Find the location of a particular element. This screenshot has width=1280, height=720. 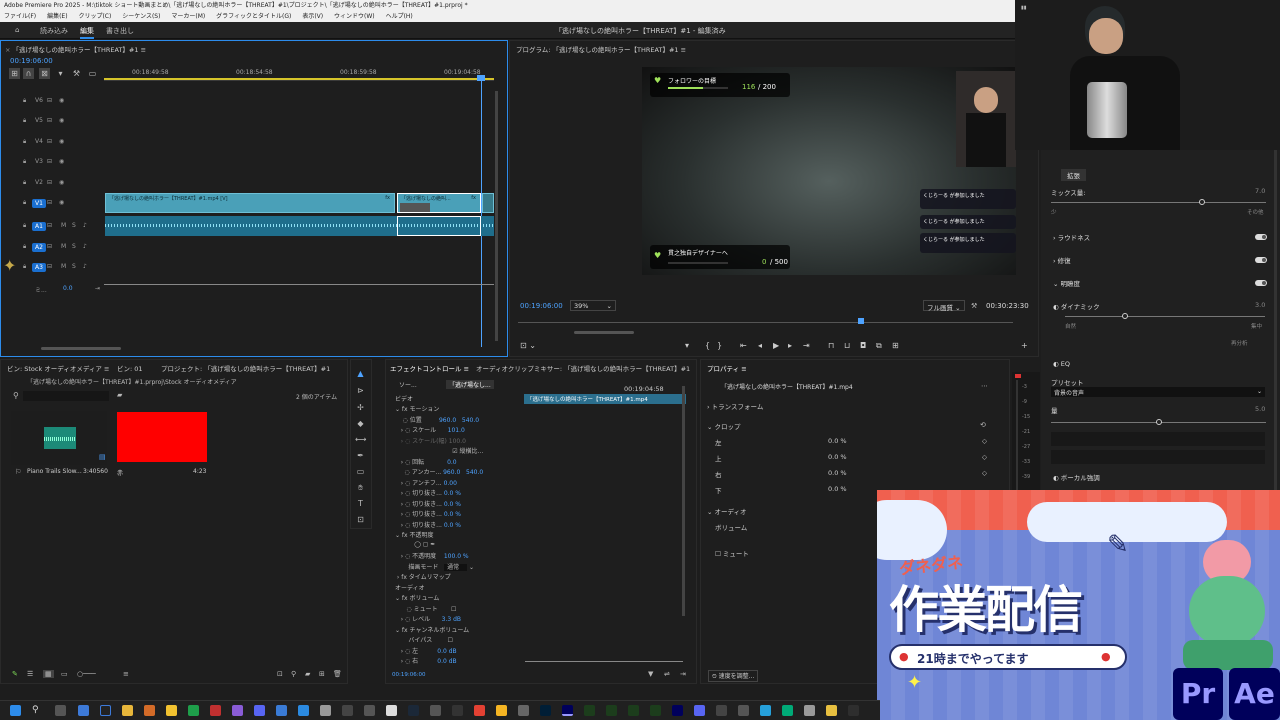

ec-blend-mode: 描画モード 通常 ⌄ is located at coordinates (434, 566).